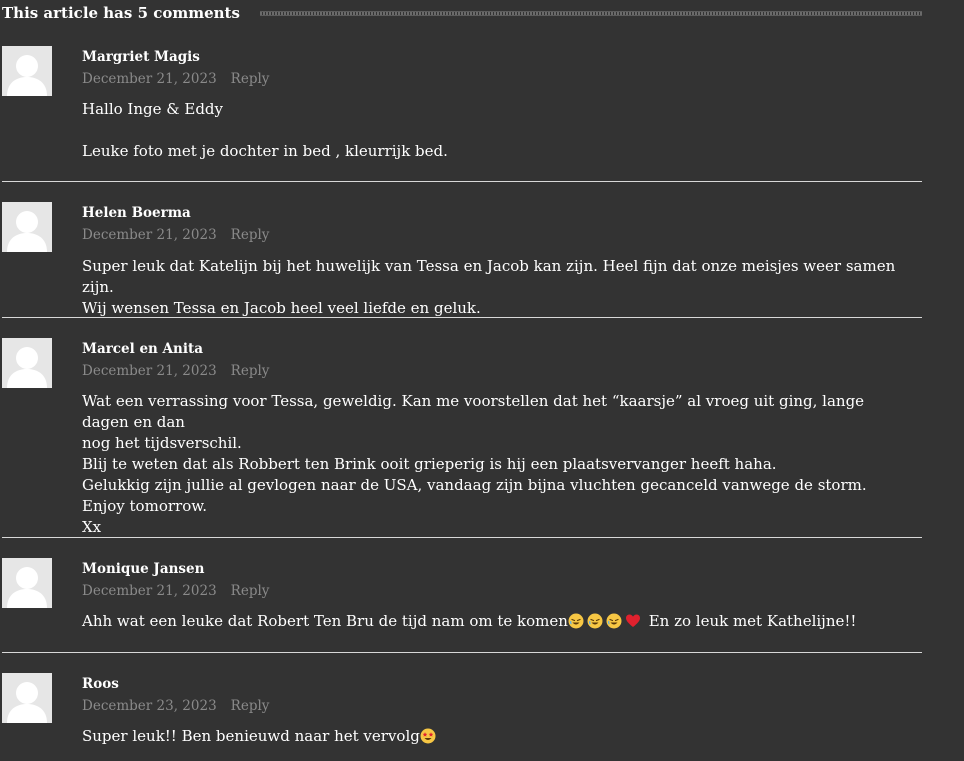 This screenshot has width=964, height=761. Describe the element at coordinates (92, 527) in the screenshot. I see `comment-line: Xx` at that location.